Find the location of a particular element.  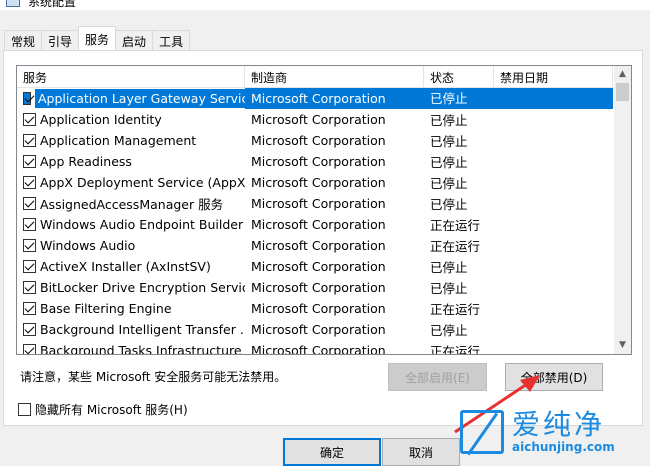

service-cell: Application Management is located at coordinates (131, 140).